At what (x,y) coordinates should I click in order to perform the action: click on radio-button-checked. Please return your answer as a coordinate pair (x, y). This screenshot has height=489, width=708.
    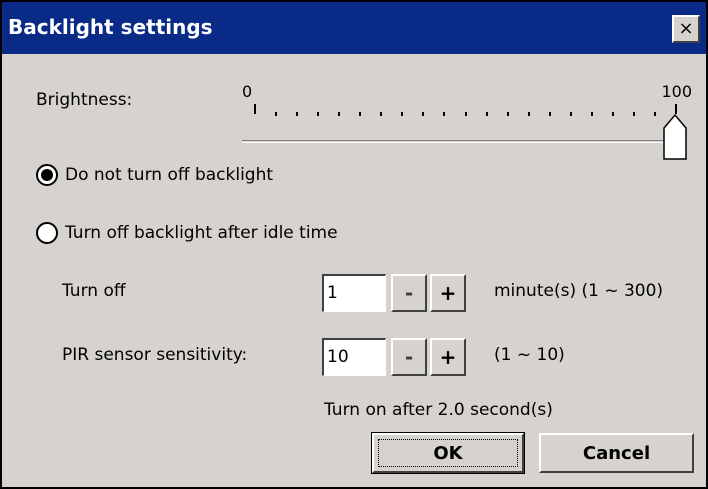
    Looking at the image, I should click on (47, 175).